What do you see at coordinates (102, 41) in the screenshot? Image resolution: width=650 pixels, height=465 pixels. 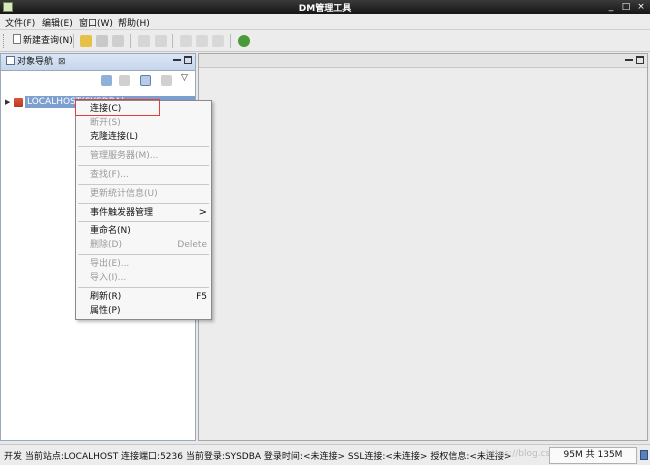 I see `save-icon` at bounding box center [102, 41].